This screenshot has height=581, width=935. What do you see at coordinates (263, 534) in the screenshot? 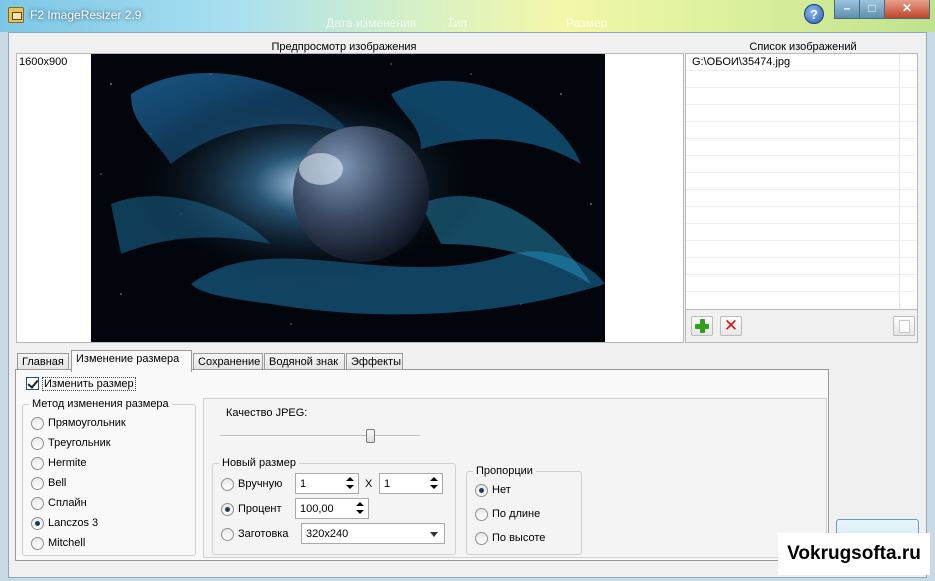
I see `size-preset-label: Заготовка` at bounding box center [263, 534].